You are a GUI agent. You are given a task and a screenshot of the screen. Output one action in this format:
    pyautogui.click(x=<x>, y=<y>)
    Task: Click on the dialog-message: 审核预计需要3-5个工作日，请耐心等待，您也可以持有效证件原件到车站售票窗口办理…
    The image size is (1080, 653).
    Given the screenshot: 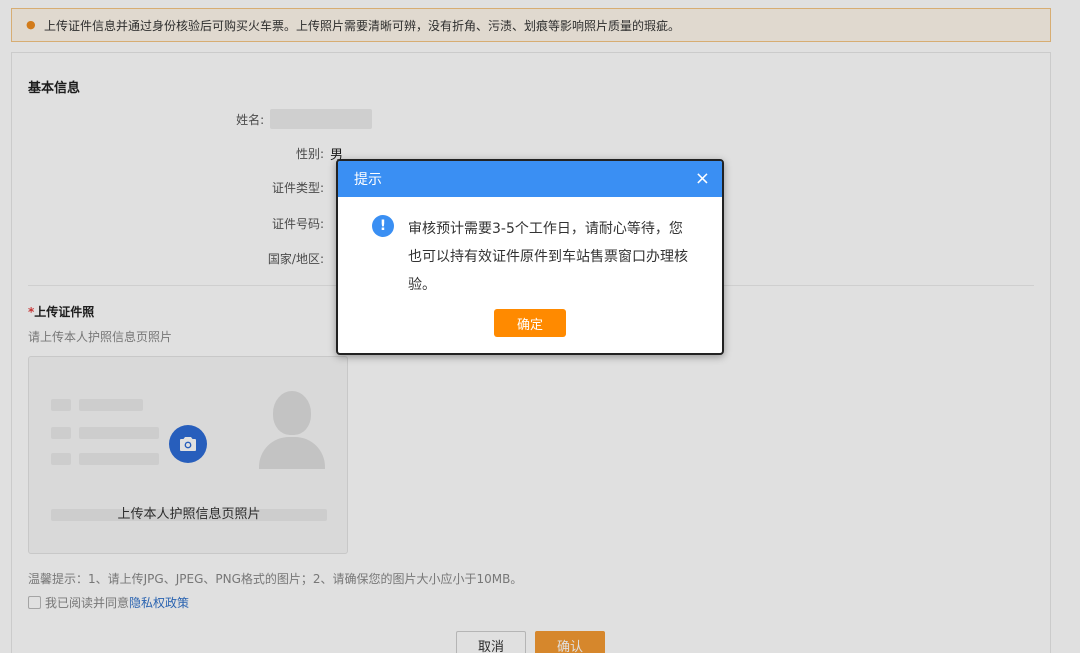 What is the action you would take?
    pyautogui.click(x=548, y=257)
    